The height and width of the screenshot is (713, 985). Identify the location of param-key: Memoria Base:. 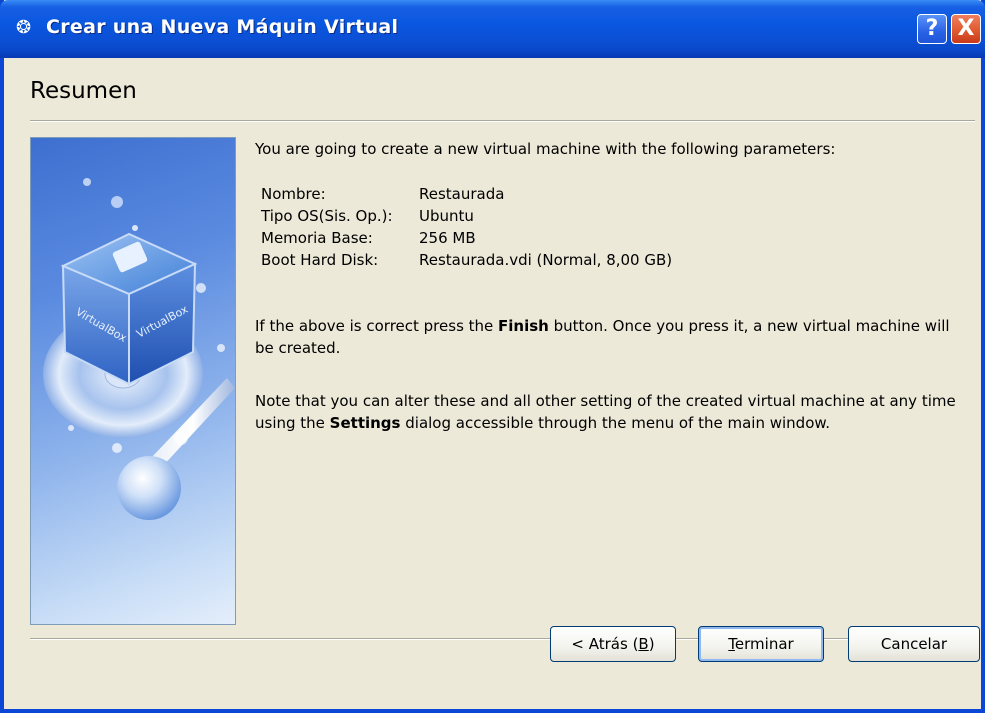
(317, 238).